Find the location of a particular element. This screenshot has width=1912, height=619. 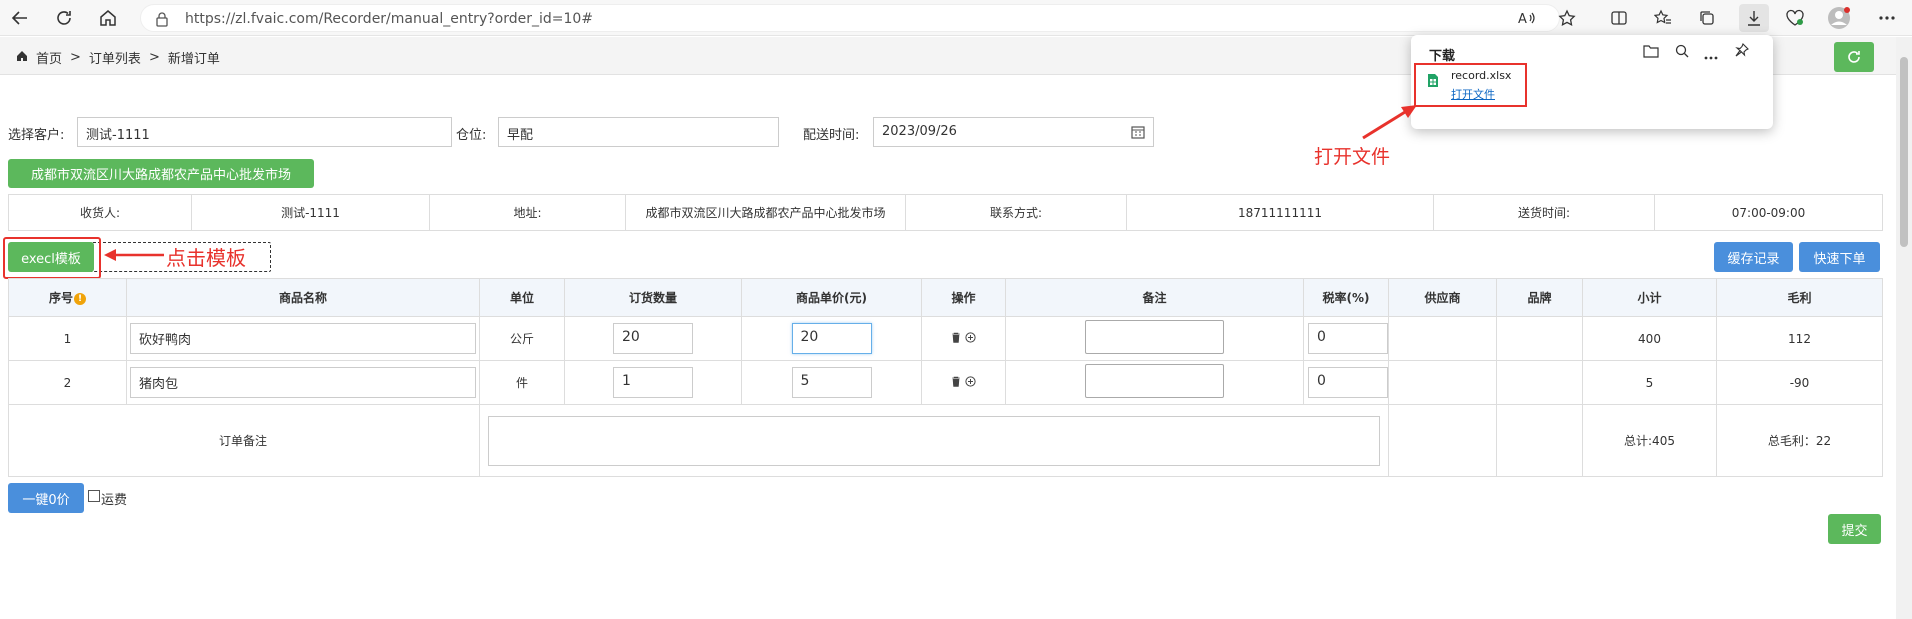

refresh-button is located at coordinates (1854, 57).